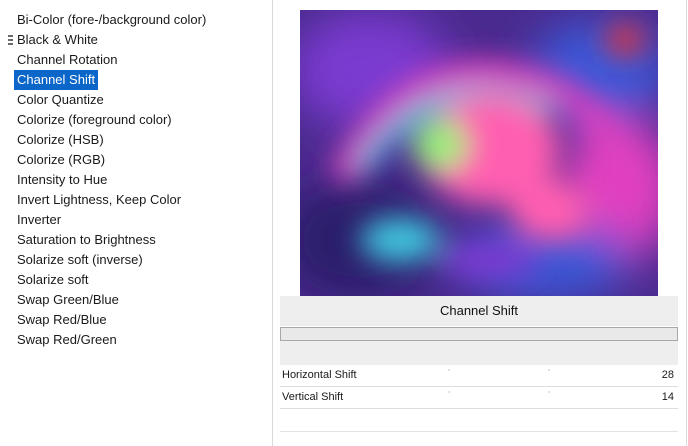 This screenshot has height=446, width=688. I want to click on vertical-shift-value: 14, so click(668, 397).